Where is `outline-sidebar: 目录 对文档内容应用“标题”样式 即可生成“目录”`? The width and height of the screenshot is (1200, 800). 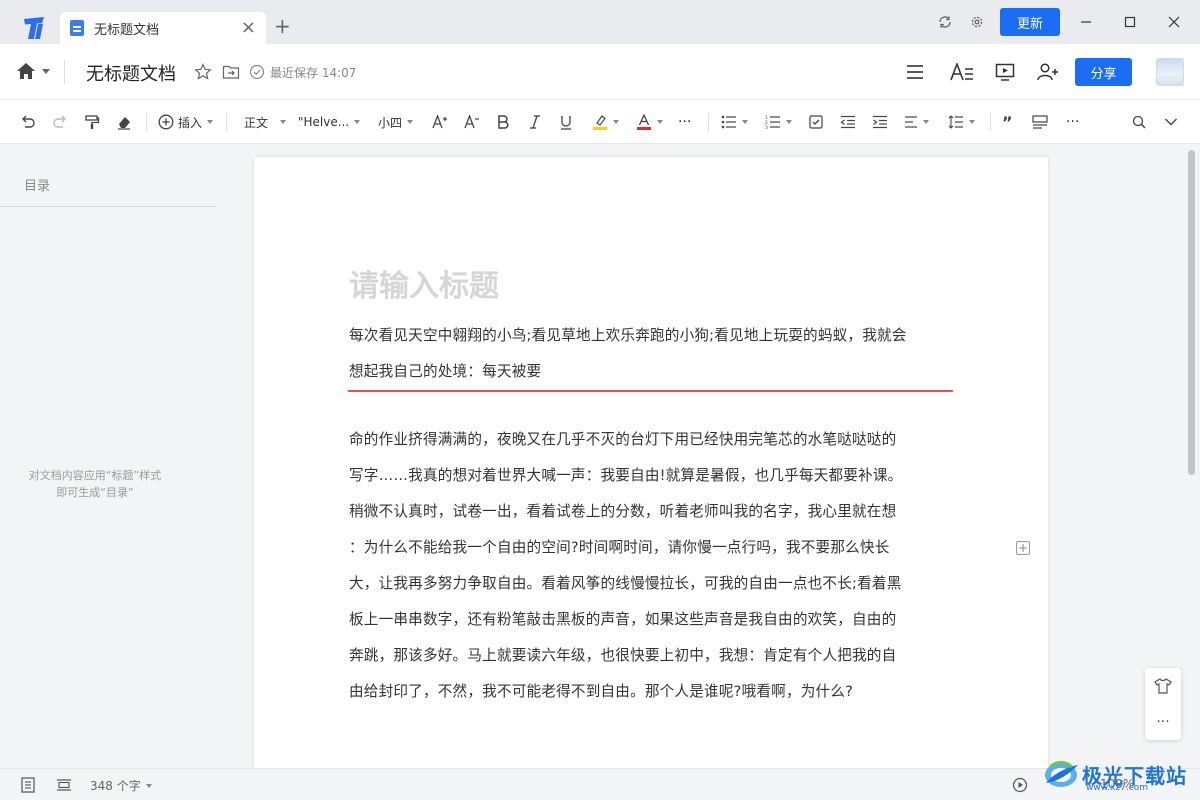 outline-sidebar: 目录 对文档内容应用“标题”样式 即可生成“目录” is located at coordinates (108, 456).